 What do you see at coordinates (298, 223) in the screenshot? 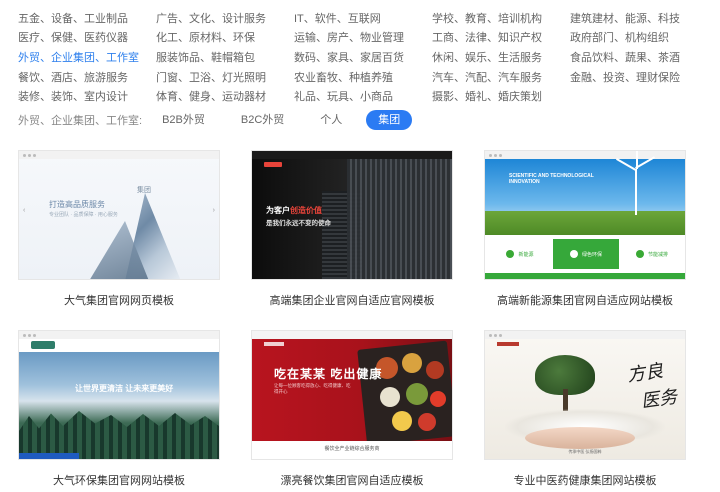
I see `preview-subline: 是我们永远不变的使命` at bounding box center [298, 223].